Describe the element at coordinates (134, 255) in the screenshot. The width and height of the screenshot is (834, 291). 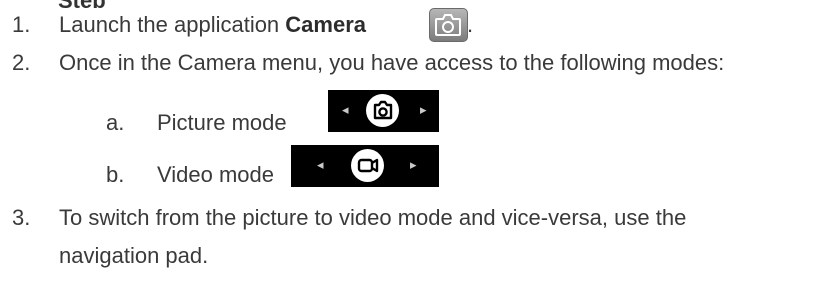
I see `step-text-line-2: navigation pad.` at that location.